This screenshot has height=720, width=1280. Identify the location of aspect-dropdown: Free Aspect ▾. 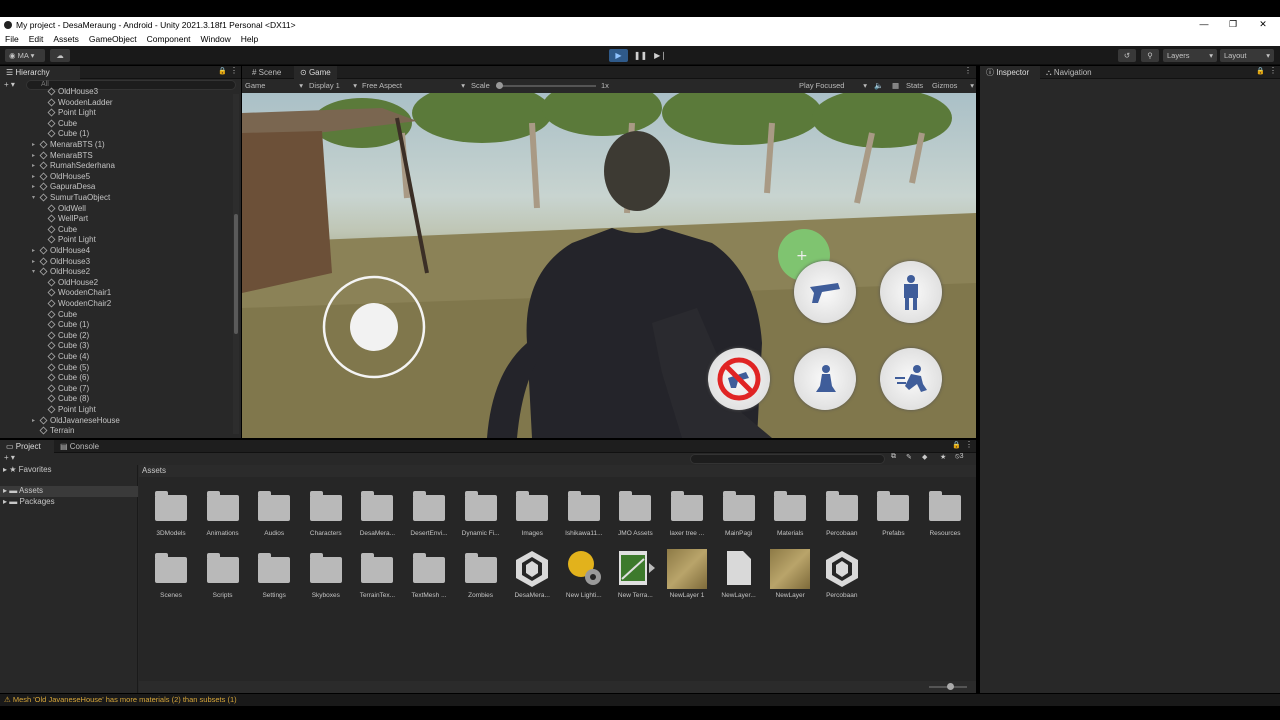
(413, 86).